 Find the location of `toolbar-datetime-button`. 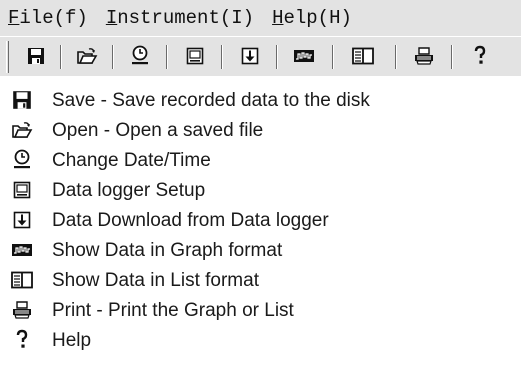

toolbar-datetime-button is located at coordinates (140, 56).